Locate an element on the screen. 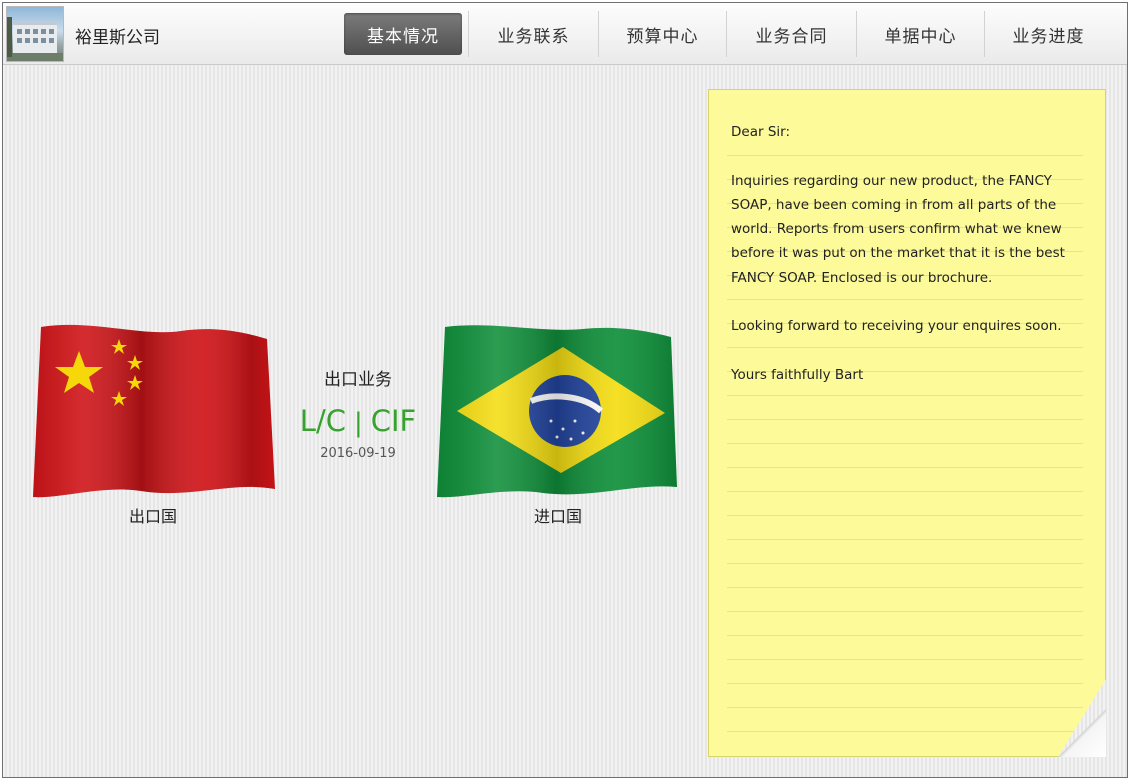 The height and width of the screenshot is (780, 1130). tab-basic-info: 基本情况 is located at coordinates (403, 34).